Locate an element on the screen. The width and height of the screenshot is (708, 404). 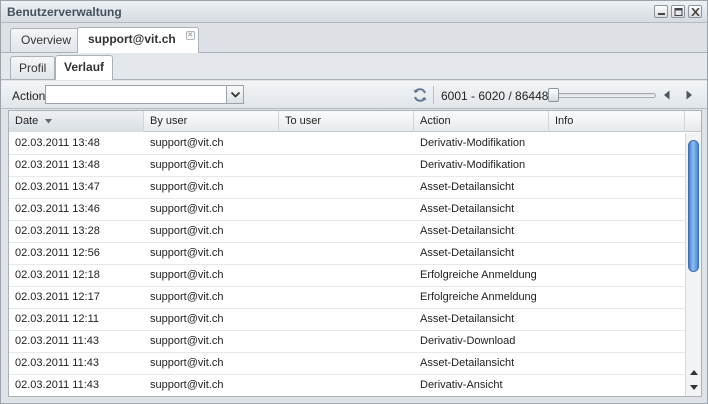
history-toolbar: Action 6001 - 6020 / 86448 is located at coordinates (354, 95).